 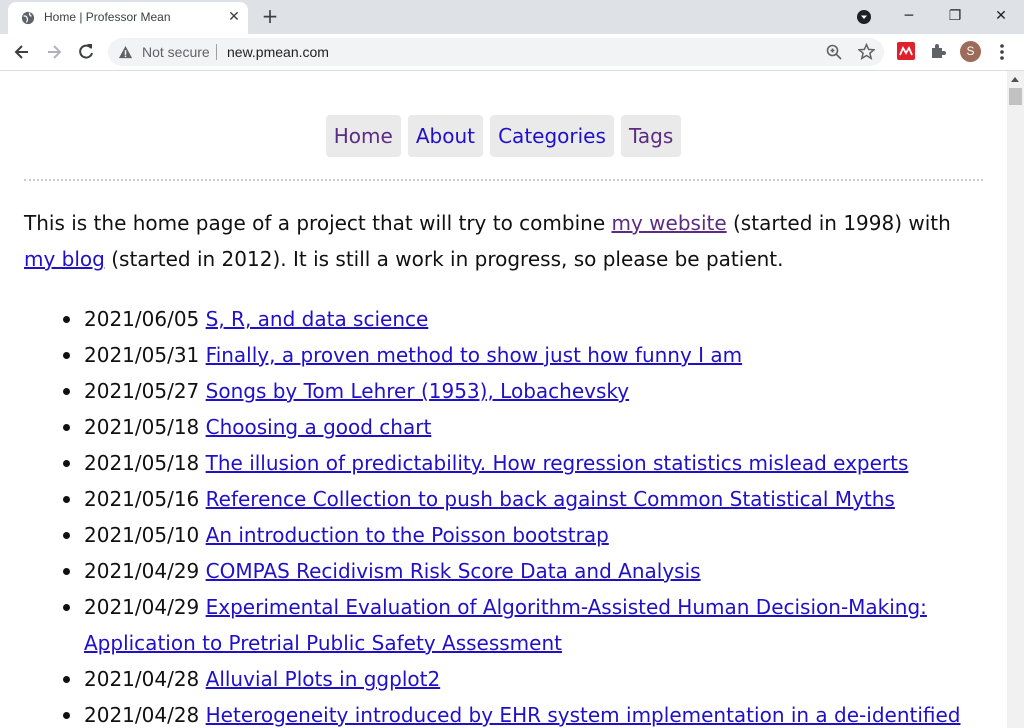 What do you see at coordinates (668, 223) in the screenshot?
I see `my-website-link: my website` at bounding box center [668, 223].